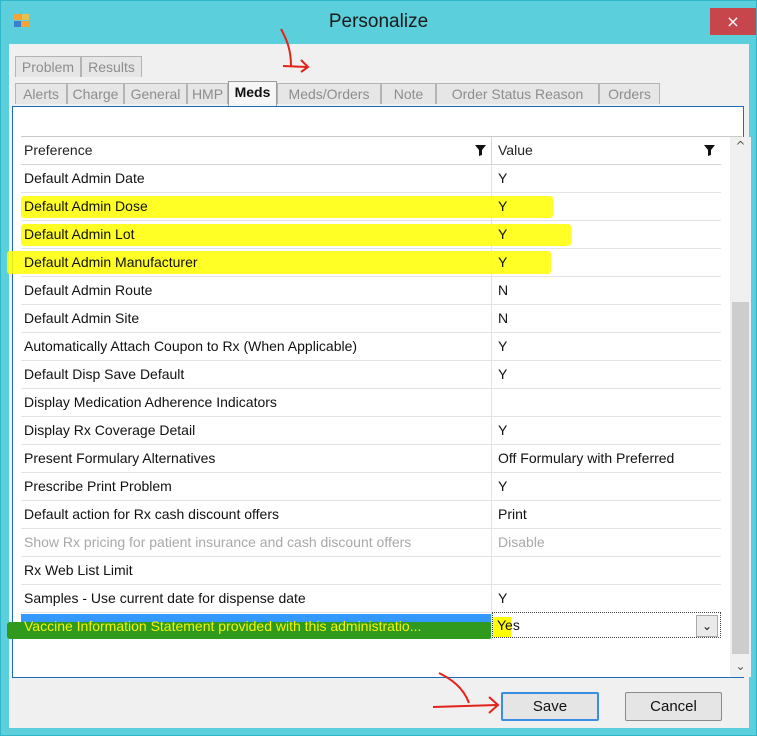 Image resolution: width=757 pixels, height=736 pixels. What do you see at coordinates (740, 148) in the screenshot?
I see `scroll-up-icon: ^` at bounding box center [740, 148].